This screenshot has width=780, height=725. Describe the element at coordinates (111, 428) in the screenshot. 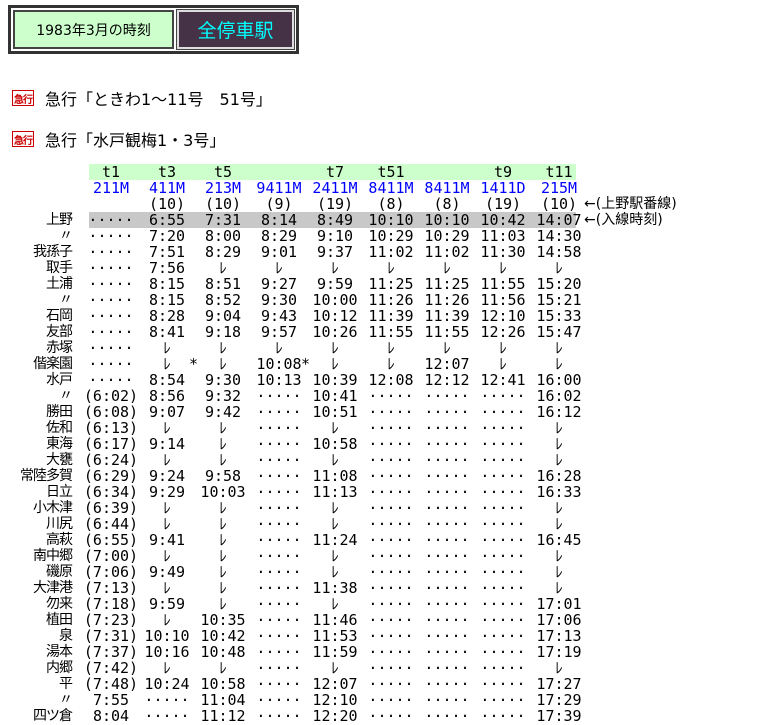

I see `time-cell: (6:13)` at that location.